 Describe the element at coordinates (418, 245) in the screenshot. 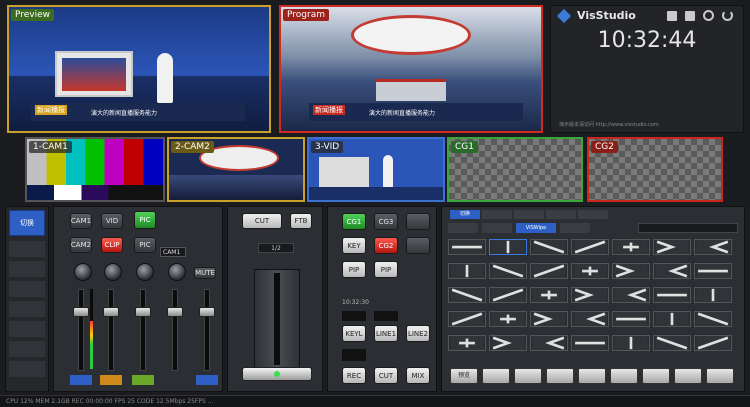

I see `key-slot6-button` at that location.